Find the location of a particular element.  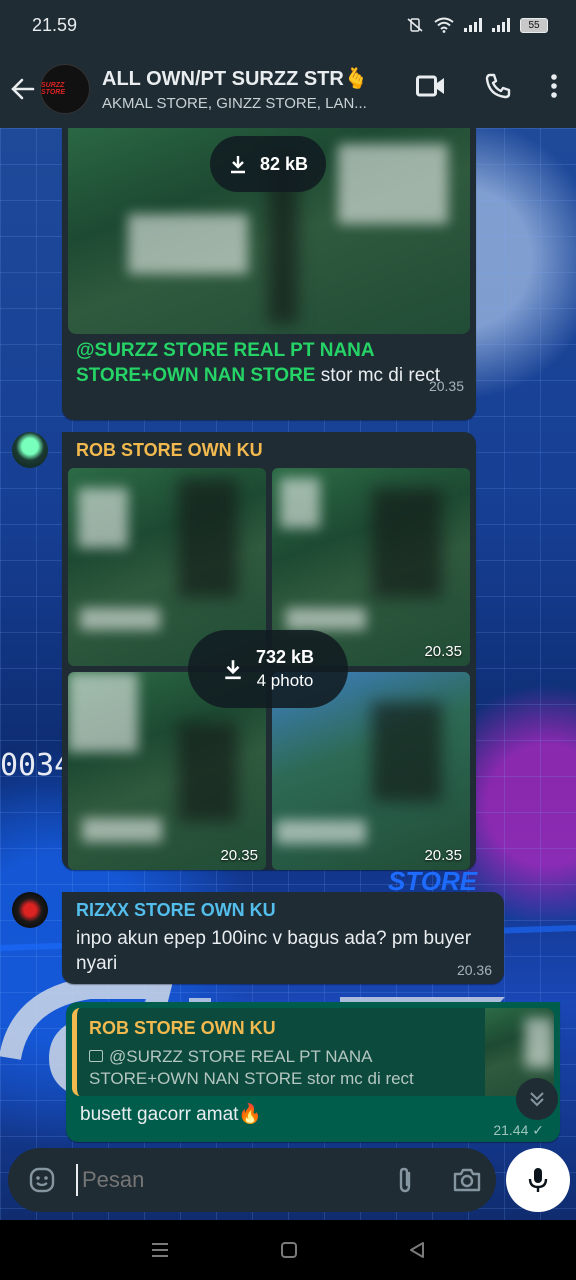

composer is located at coordinates (288, 1180).